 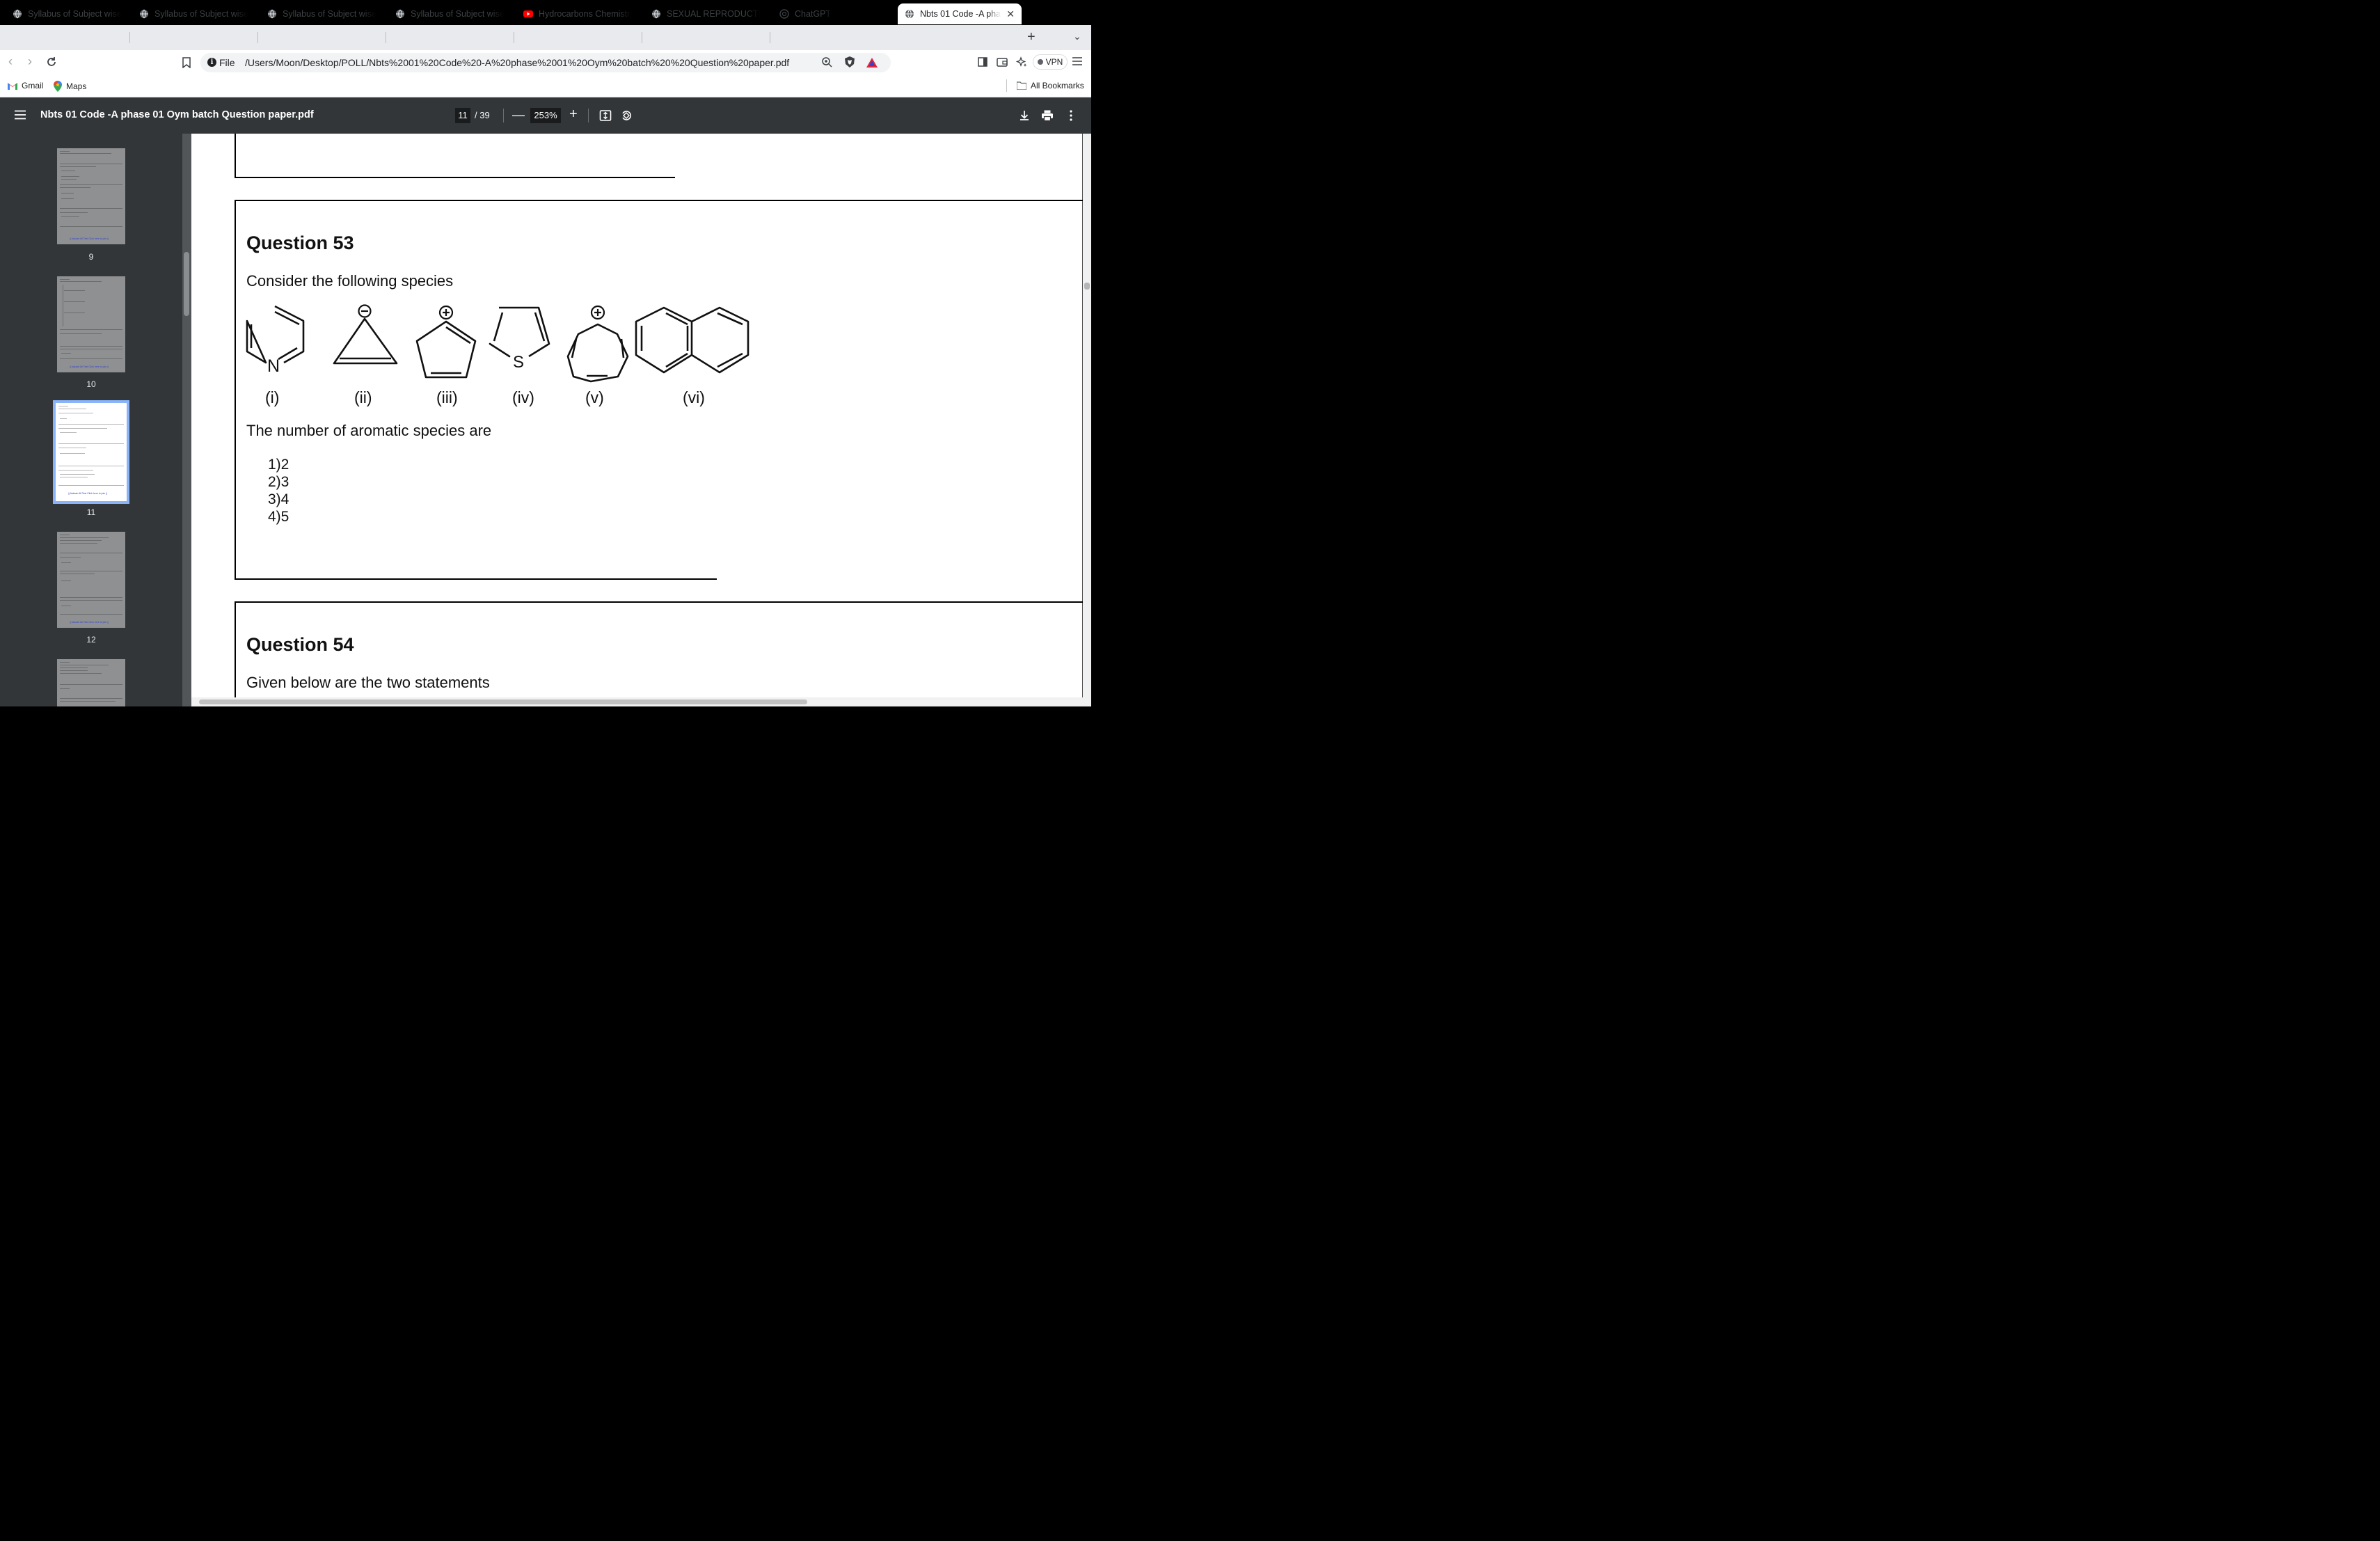 What do you see at coordinates (193, 13) in the screenshot?
I see `tab-syllabus-2: Syllabus of Subject wise P` at bounding box center [193, 13].